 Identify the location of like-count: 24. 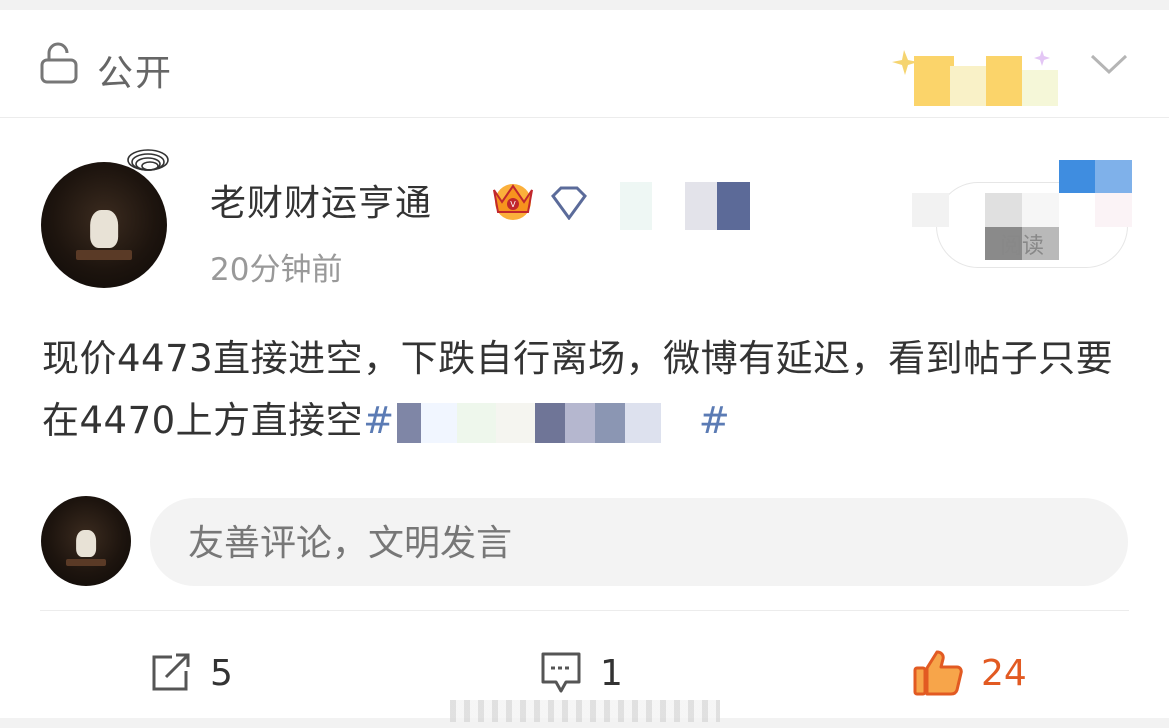
(1004, 673).